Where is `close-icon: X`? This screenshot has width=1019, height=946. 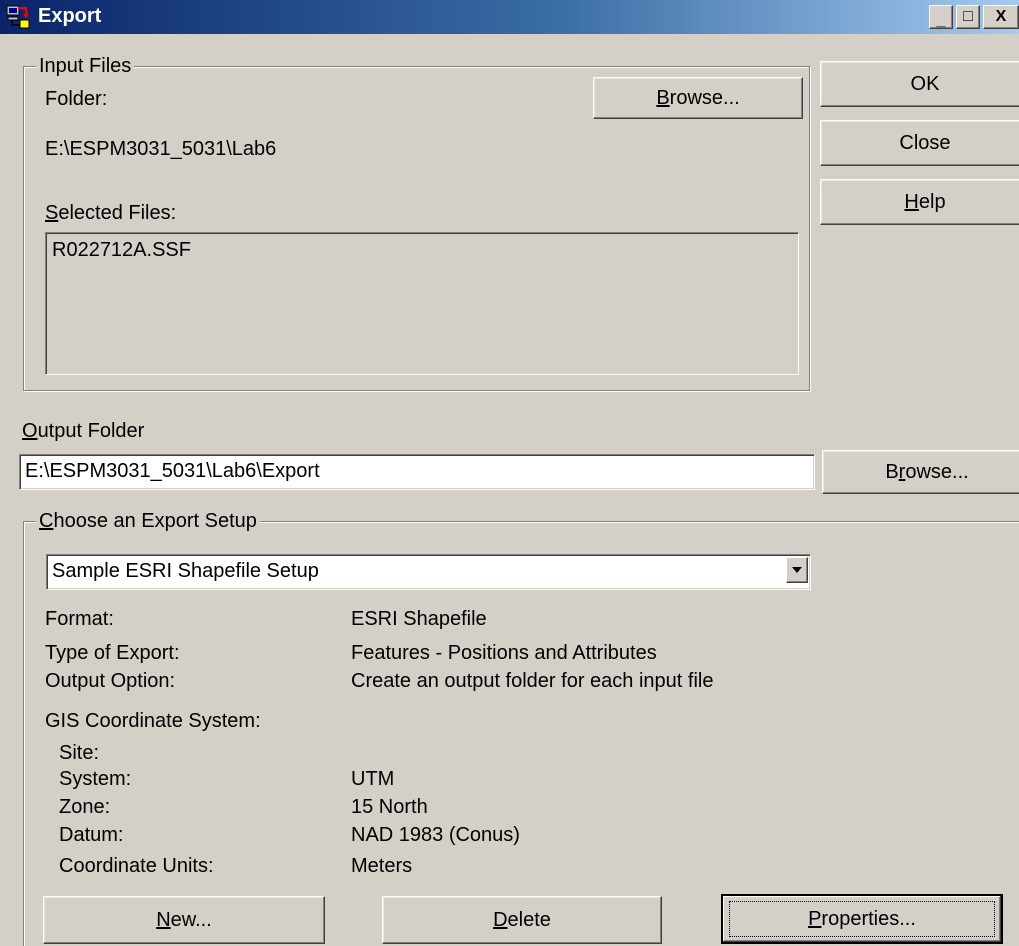 close-icon: X is located at coordinates (1001, 16).